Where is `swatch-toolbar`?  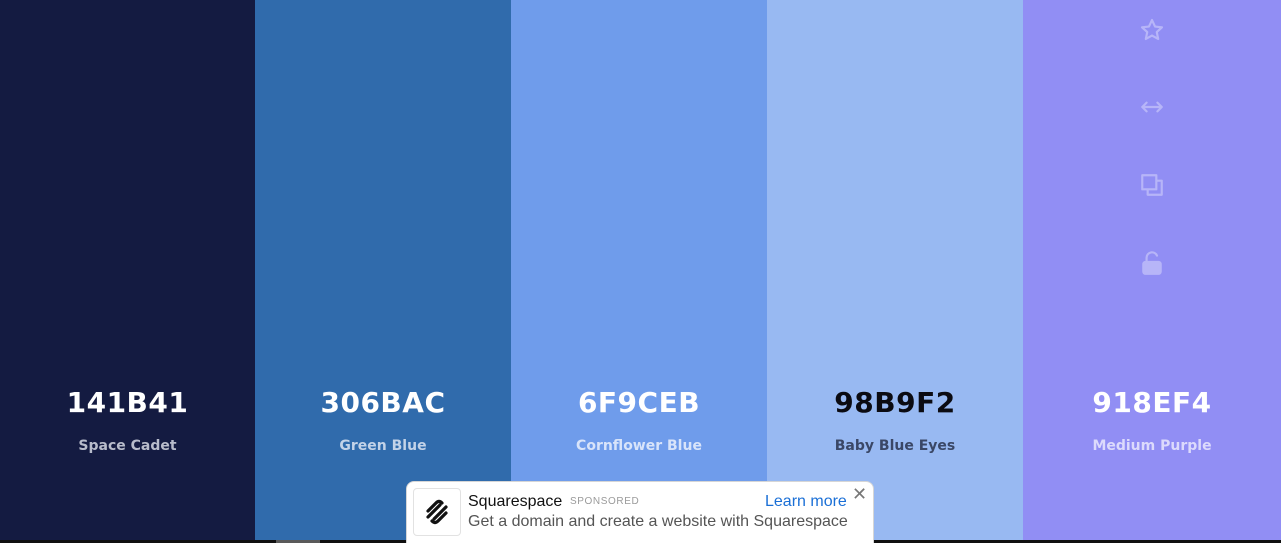 swatch-toolbar is located at coordinates (1152, 145).